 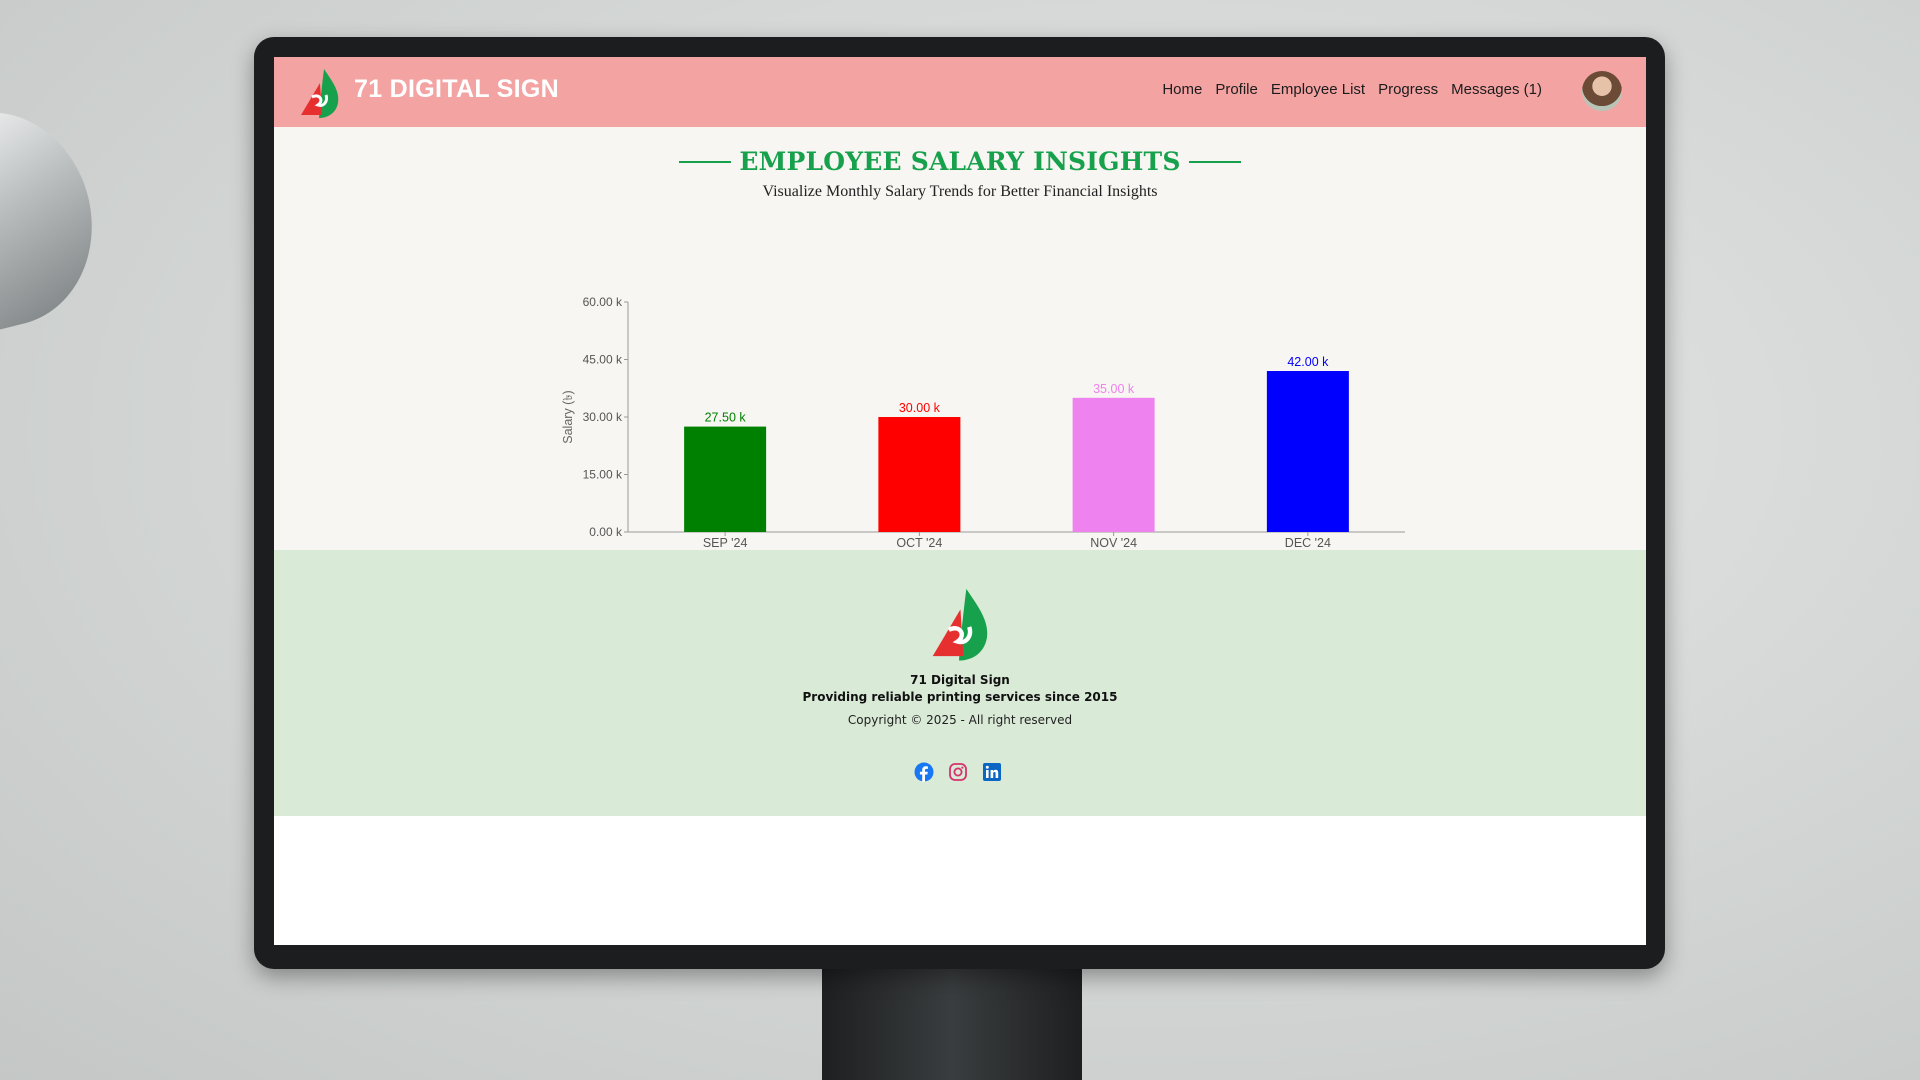 I want to click on x-tick-label: NOV '24, so click(x=1113, y=543).